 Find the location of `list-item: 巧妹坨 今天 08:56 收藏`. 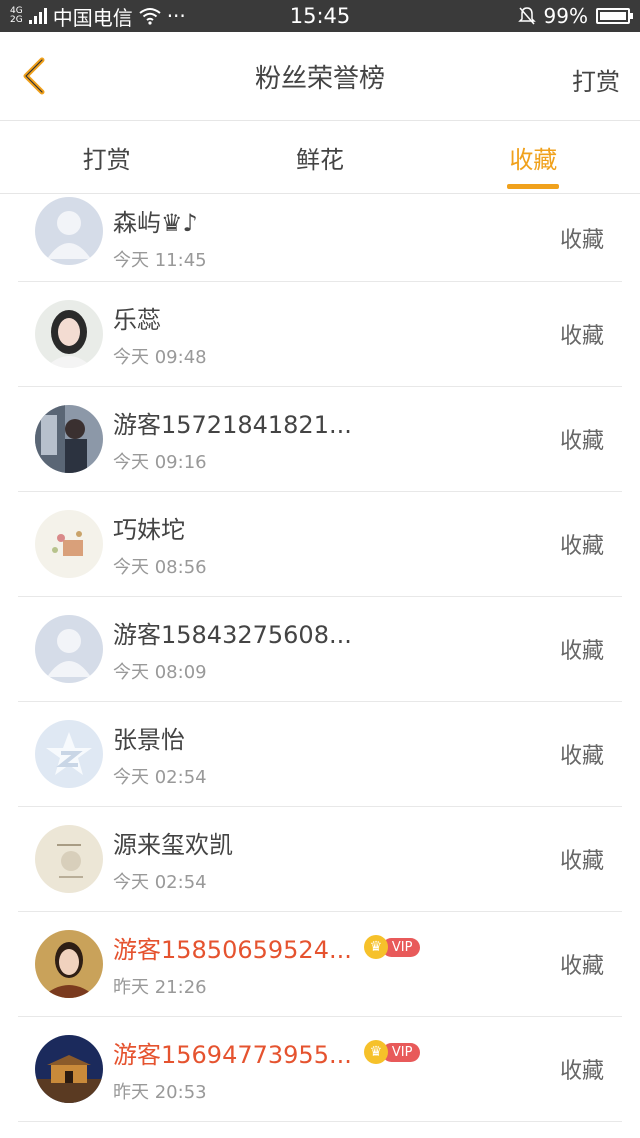

list-item: 巧妹坨 今天 08:56 收藏 is located at coordinates (320, 544).